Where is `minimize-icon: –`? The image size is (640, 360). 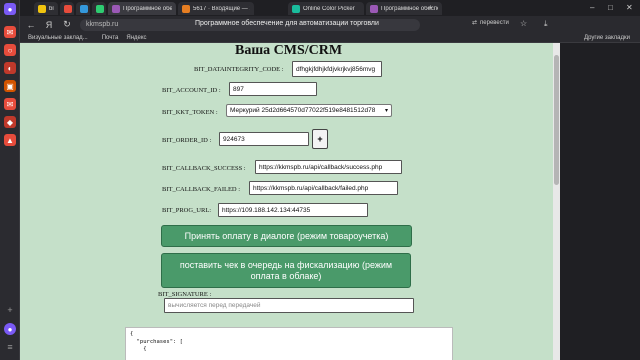
minimize-icon: – is located at coordinates (592, 7).